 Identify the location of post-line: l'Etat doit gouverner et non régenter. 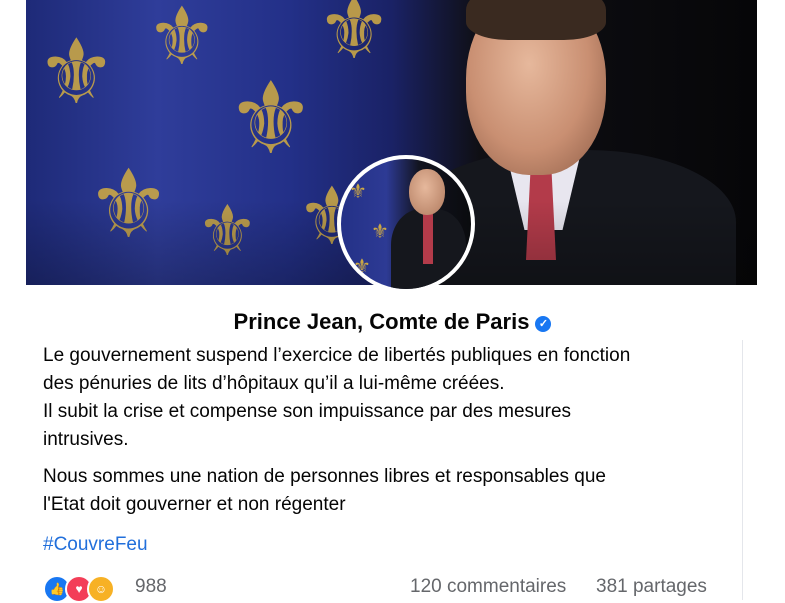
(194, 504).